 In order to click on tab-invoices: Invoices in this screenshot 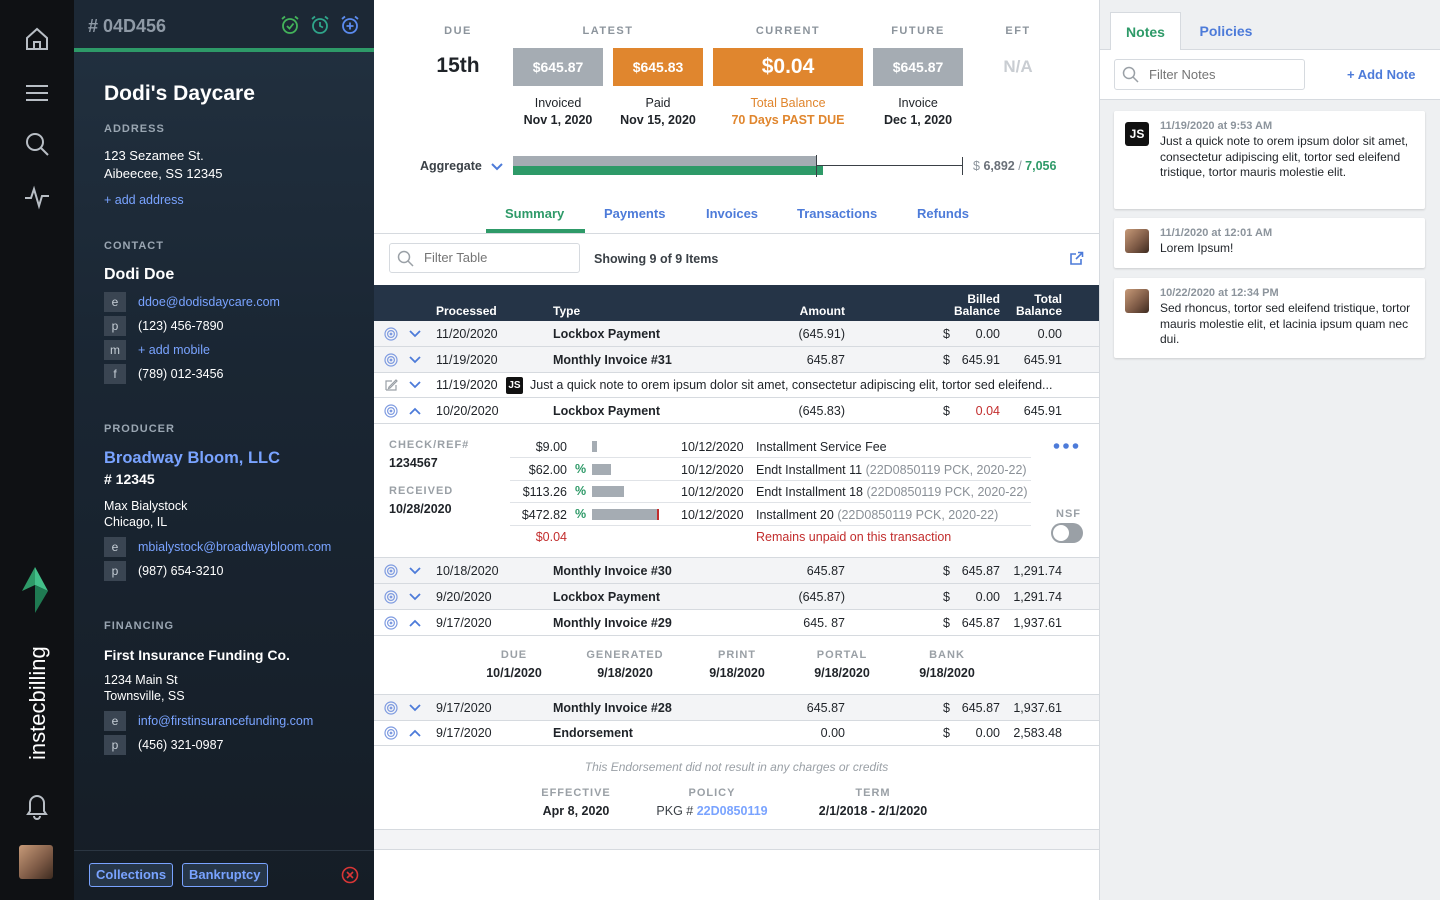, I will do `click(732, 213)`.